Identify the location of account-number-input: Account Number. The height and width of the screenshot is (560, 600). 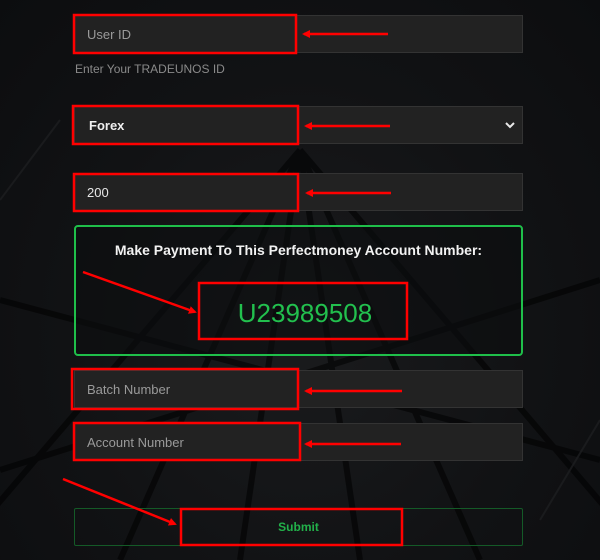
(298, 442).